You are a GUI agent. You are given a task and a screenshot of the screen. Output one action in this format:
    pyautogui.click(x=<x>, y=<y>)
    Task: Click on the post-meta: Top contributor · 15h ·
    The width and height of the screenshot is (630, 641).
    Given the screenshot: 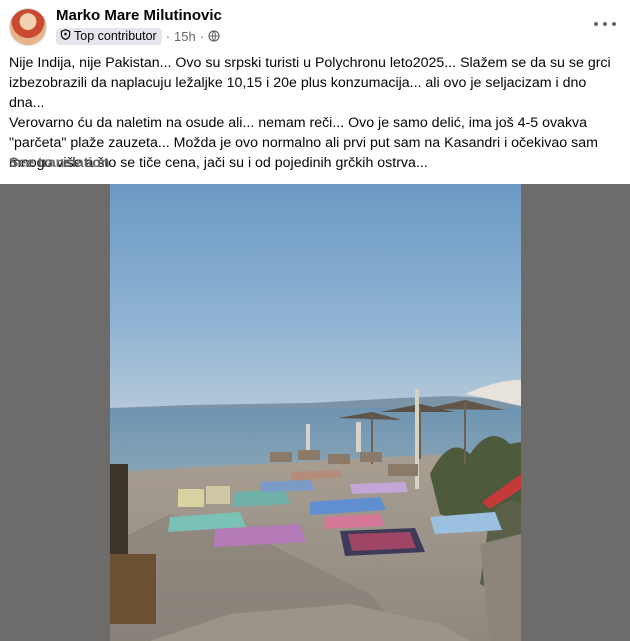 What is the action you would take?
    pyautogui.click(x=138, y=36)
    